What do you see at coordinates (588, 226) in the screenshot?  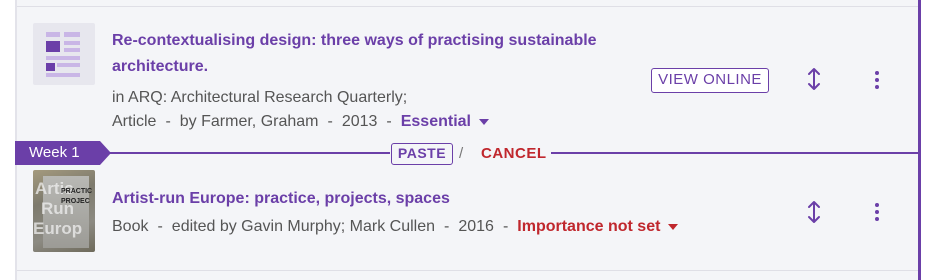 I see `importance-label: Importance not set` at bounding box center [588, 226].